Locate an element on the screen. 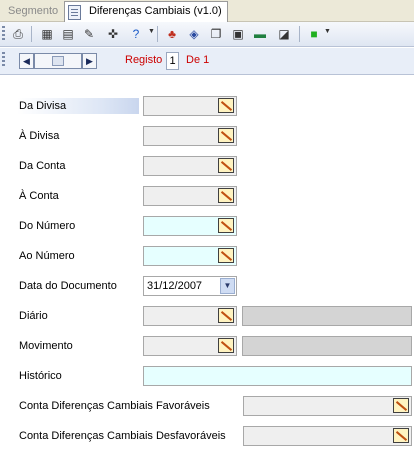  label-a-divisa: À Divisa is located at coordinates (39, 136).